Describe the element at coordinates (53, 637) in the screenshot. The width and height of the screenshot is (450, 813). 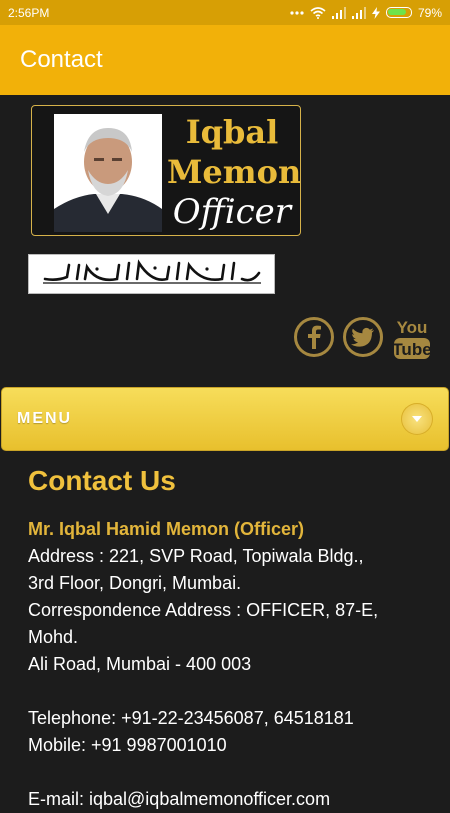
I see `correspondence-address-line-2: Mohd.` at that location.